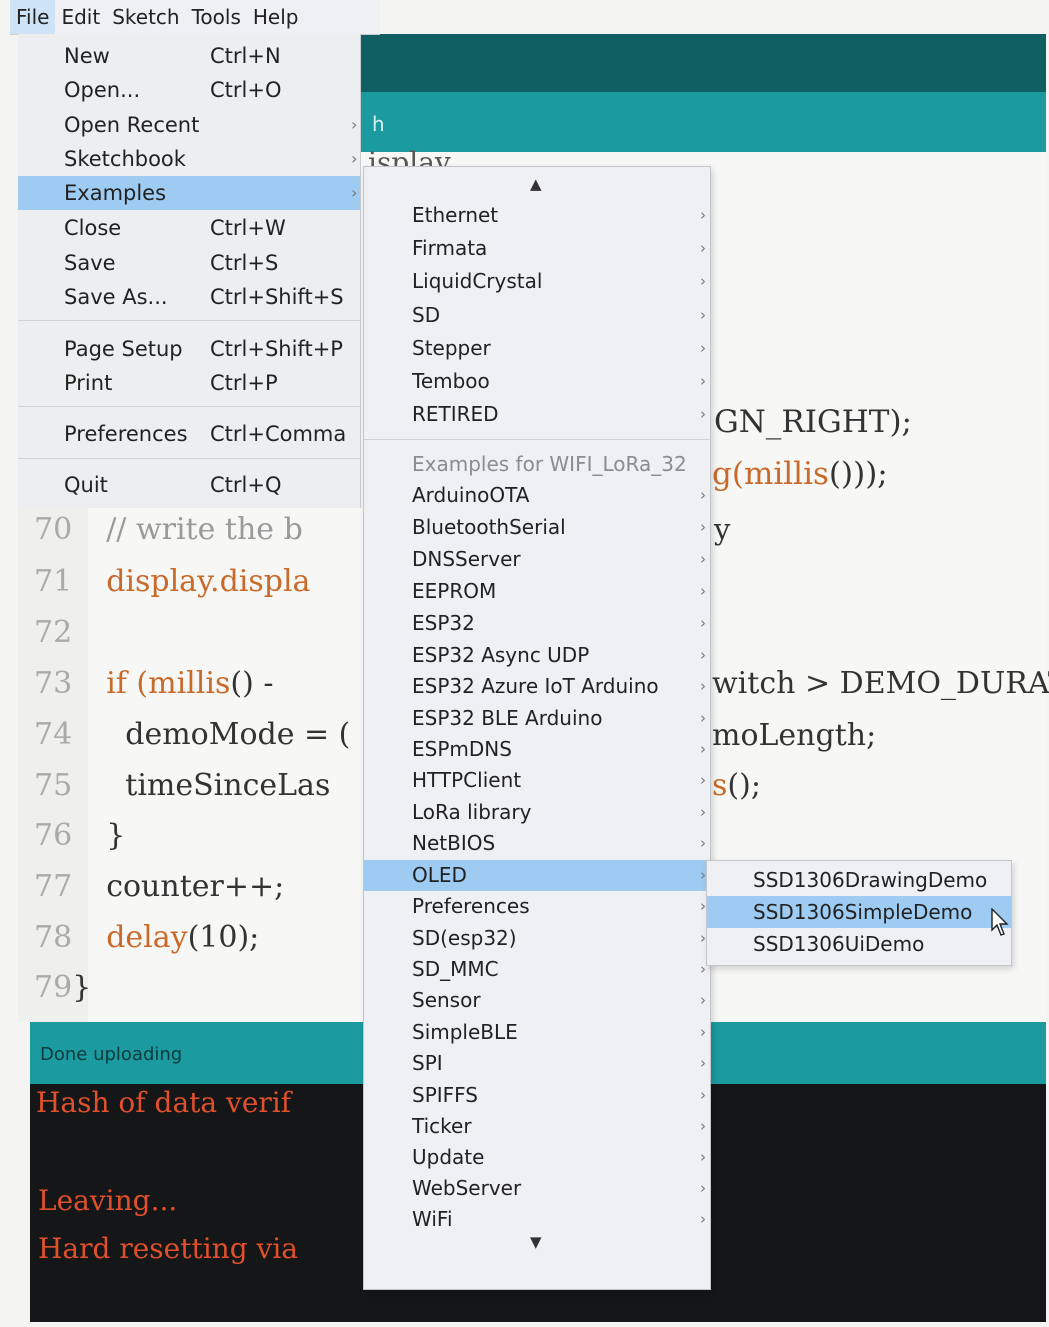 Image resolution: width=1049 pixels, height=1327 pixels. What do you see at coordinates (537, 381) in the screenshot?
I see `menu-item-temboo: Temboo ›` at bounding box center [537, 381].